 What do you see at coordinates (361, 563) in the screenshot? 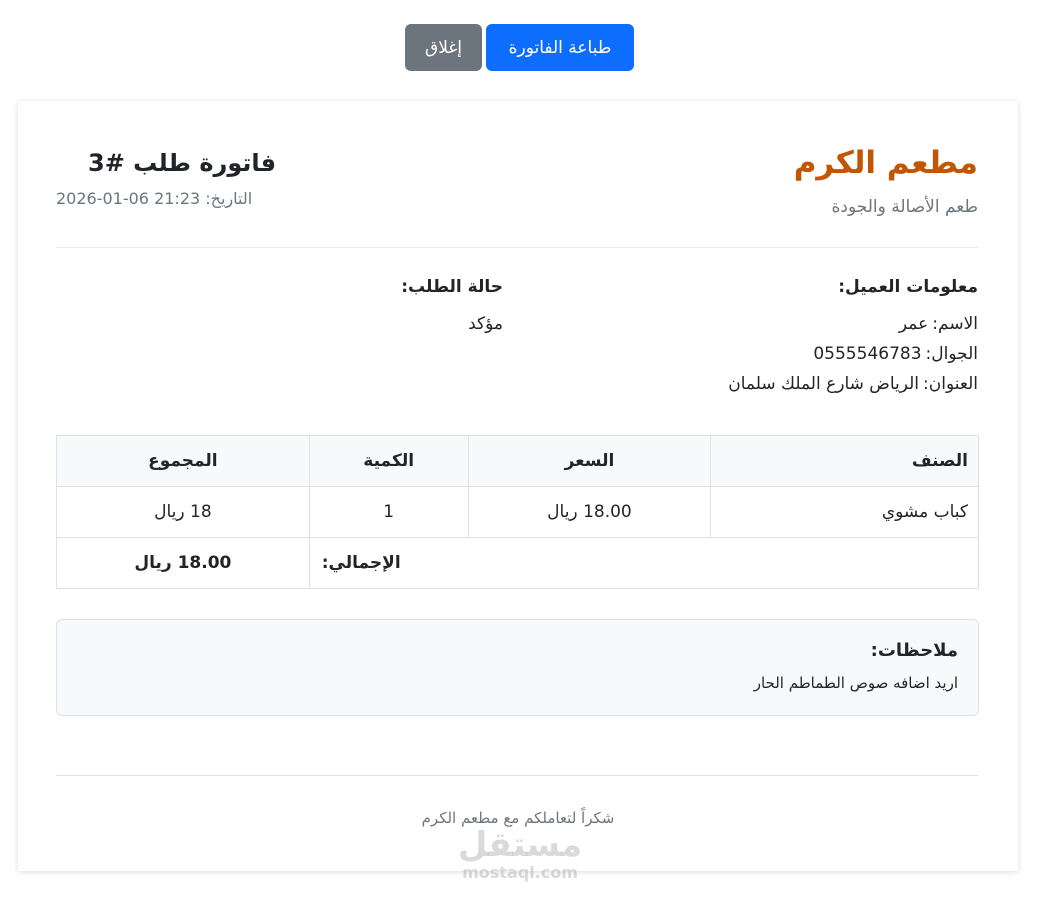
I see `grand-total-label: الإجمالي:` at bounding box center [361, 563].